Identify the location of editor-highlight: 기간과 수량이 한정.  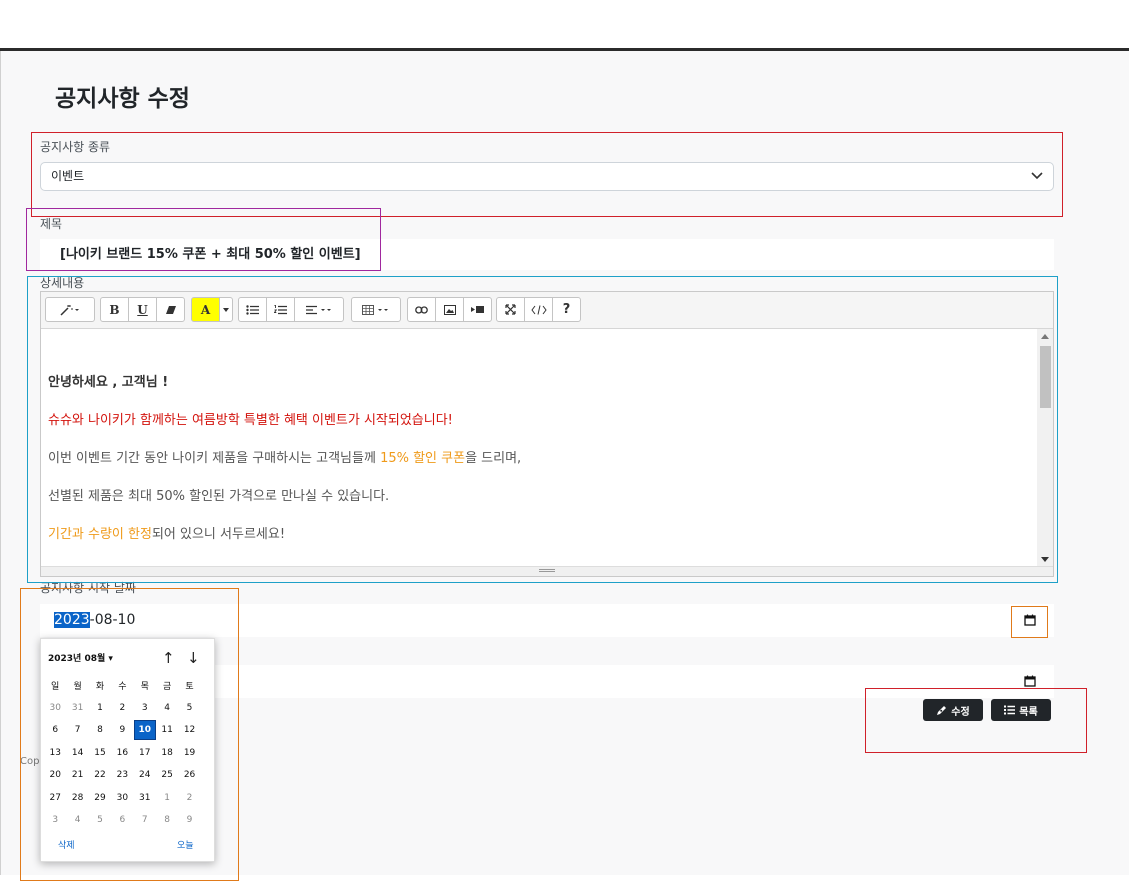
(100, 534).